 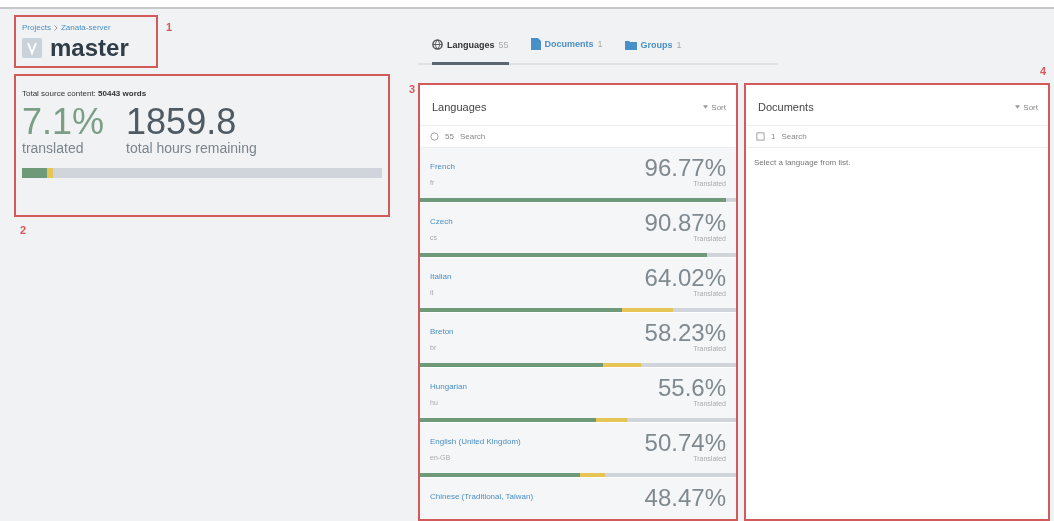 What do you see at coordinates (566, 51) in the screenshot?
I see `tab: Documents 1` at bounding box center [566, 51].